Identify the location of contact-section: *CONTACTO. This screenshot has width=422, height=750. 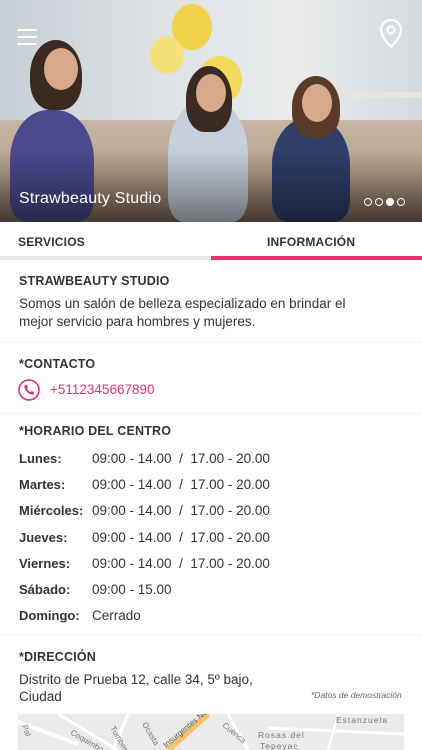
(211, 378).